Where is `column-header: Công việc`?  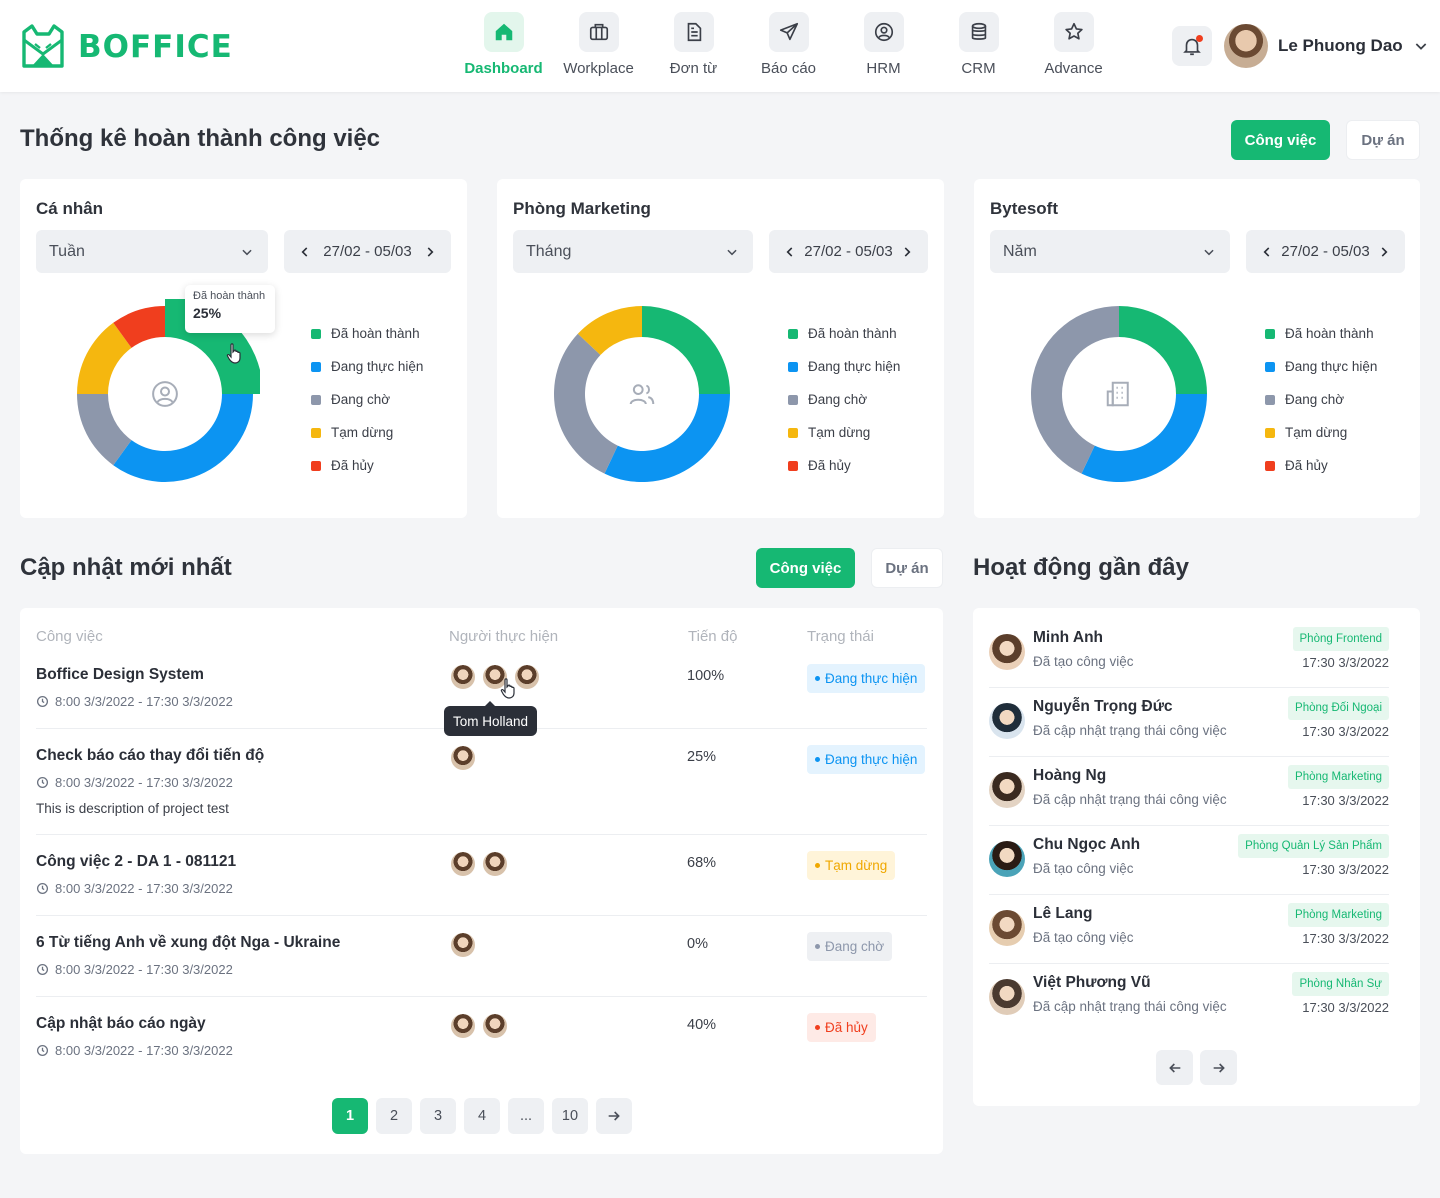 column-header: Công việc is located at coordinates (69, 636).